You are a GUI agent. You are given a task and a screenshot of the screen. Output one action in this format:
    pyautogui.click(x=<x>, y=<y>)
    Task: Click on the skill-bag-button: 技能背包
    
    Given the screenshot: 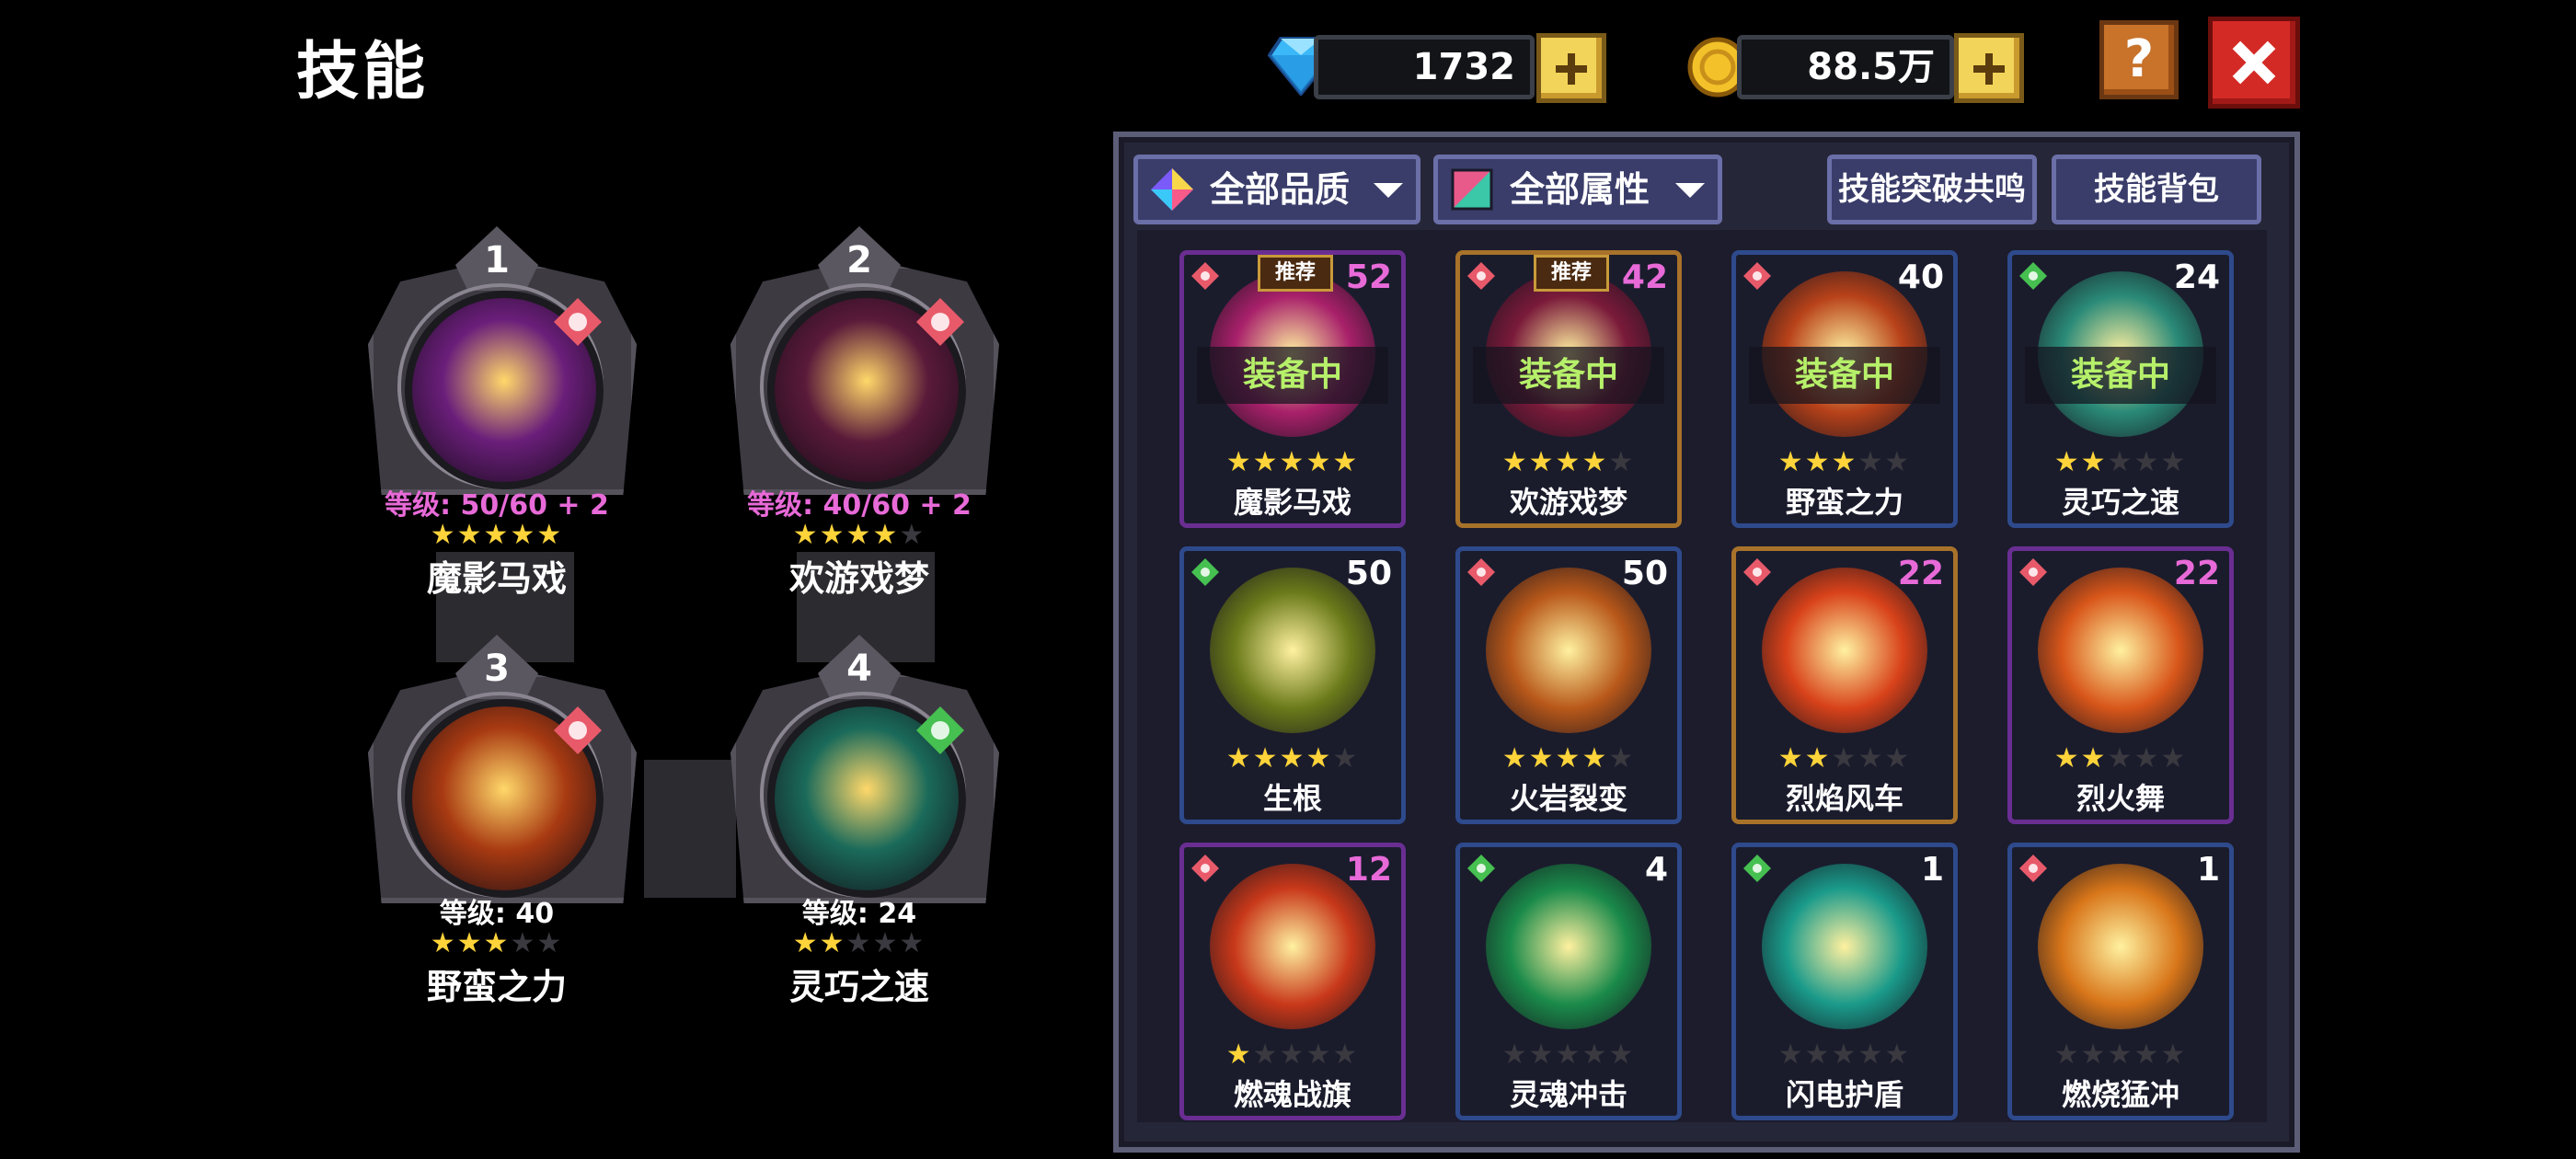 What is the action you would take?
    pyautogui.click(x=2156, y=189)
    